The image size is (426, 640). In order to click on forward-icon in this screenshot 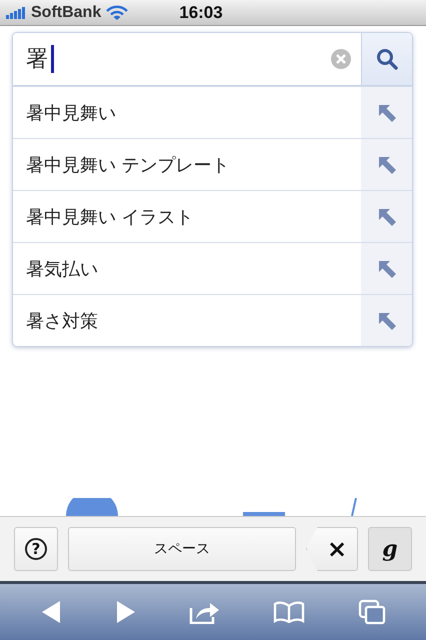, I will do `click(125, 612)`.